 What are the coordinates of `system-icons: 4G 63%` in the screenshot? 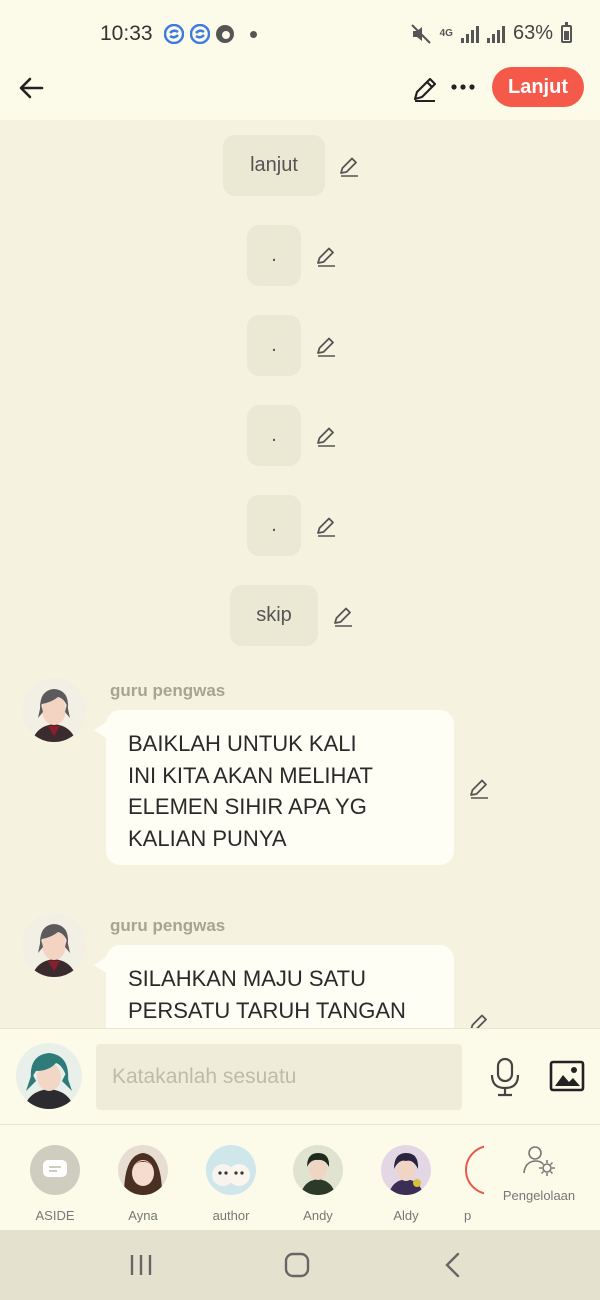 It's located at (491, 33).